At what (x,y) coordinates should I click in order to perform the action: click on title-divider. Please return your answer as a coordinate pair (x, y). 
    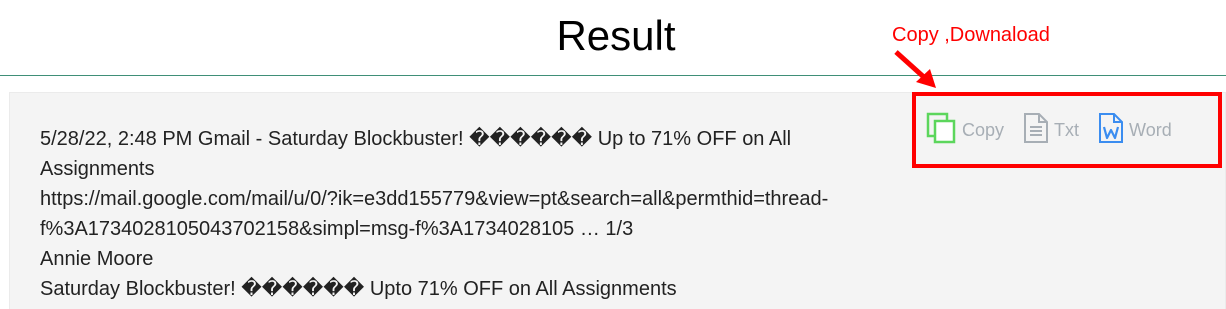
    Looking at the image, I should click on (613, 75).